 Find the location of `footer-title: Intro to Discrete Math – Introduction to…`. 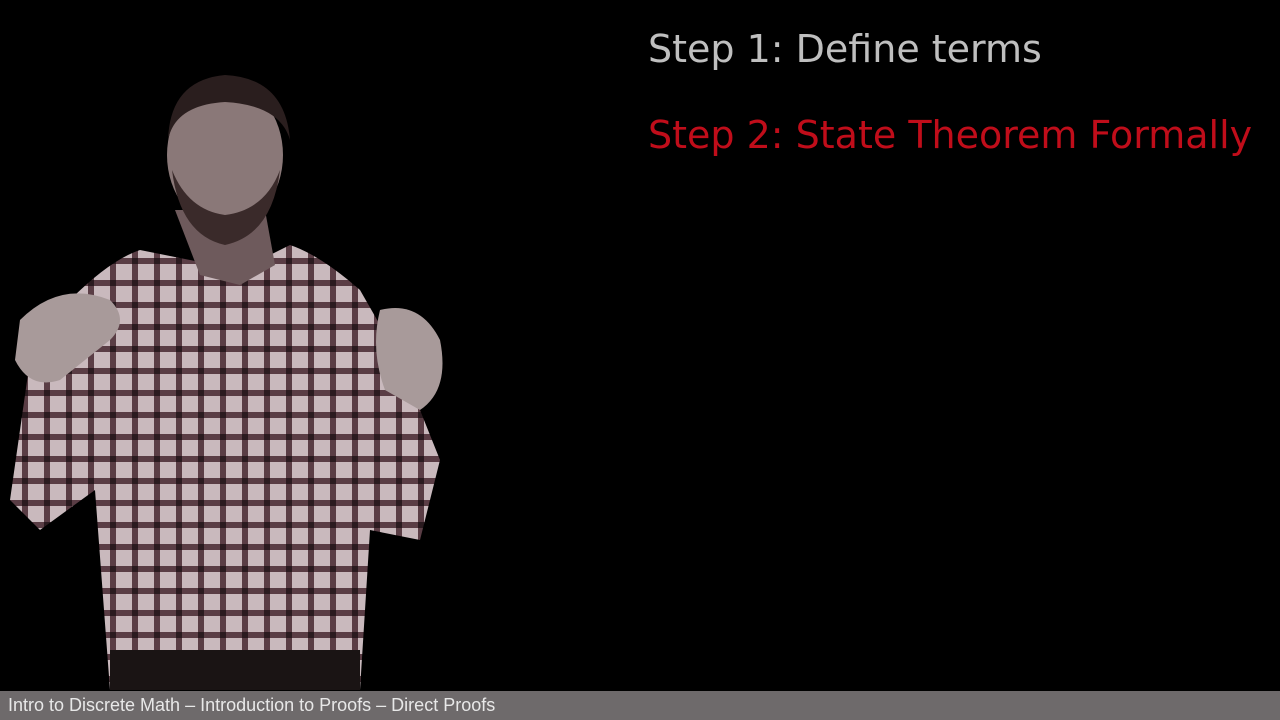

footer-title: Intro to Discrete Math – Introduction to… is located at coordinates (252, 705).